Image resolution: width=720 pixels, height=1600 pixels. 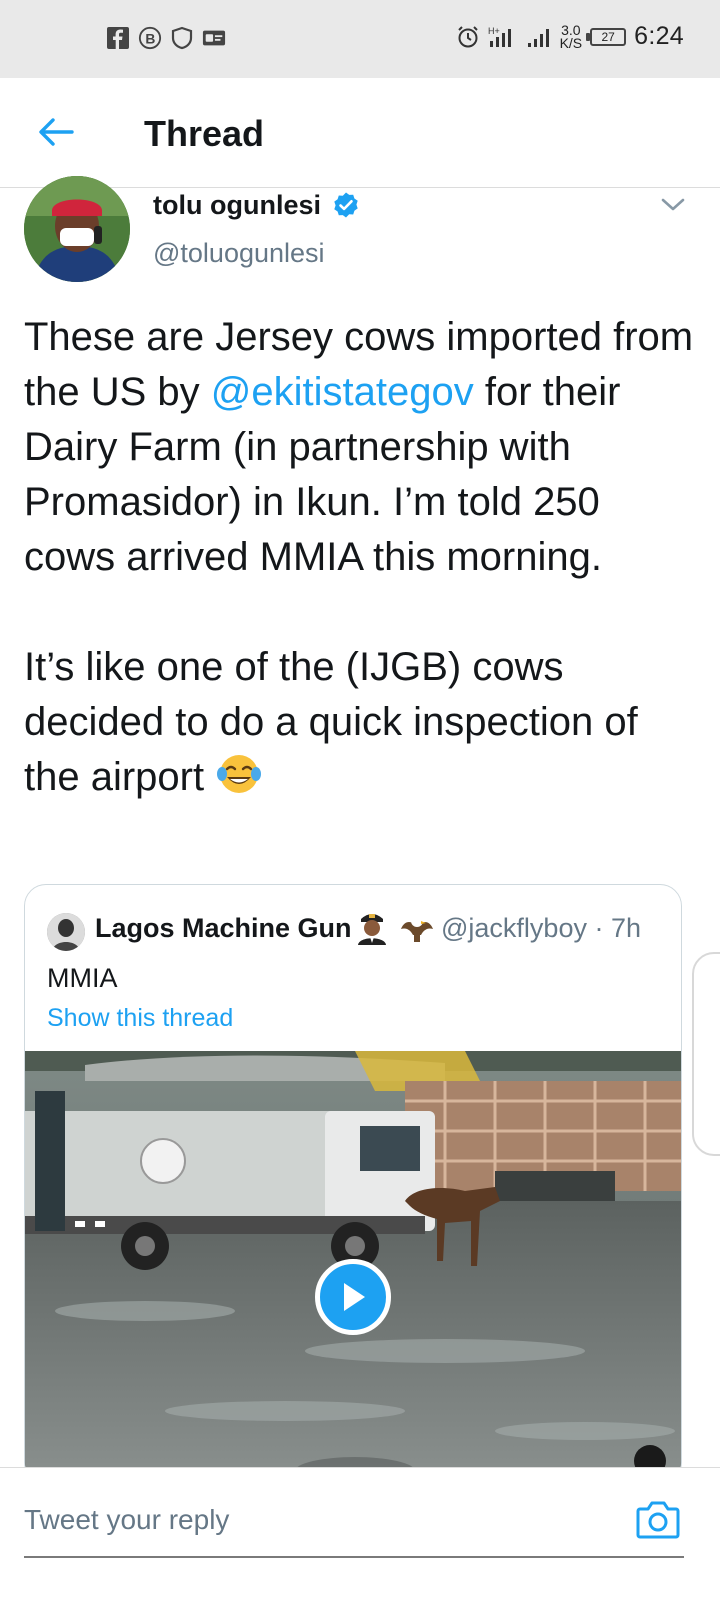 I want to click on status-bar: B H+ 3.0 K/S 27 6:24, so click(x=360, y=39).